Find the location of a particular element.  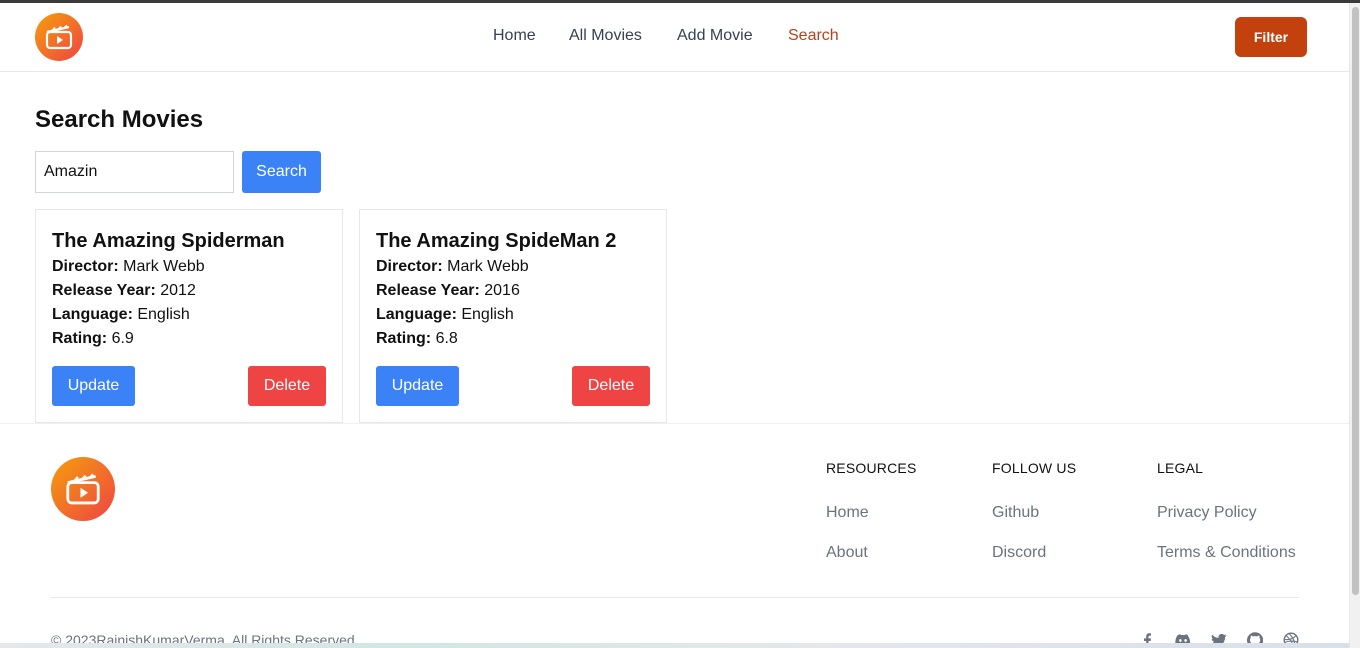

movie-rating: Rating: 6.8 is located at coordinates (417, 339).